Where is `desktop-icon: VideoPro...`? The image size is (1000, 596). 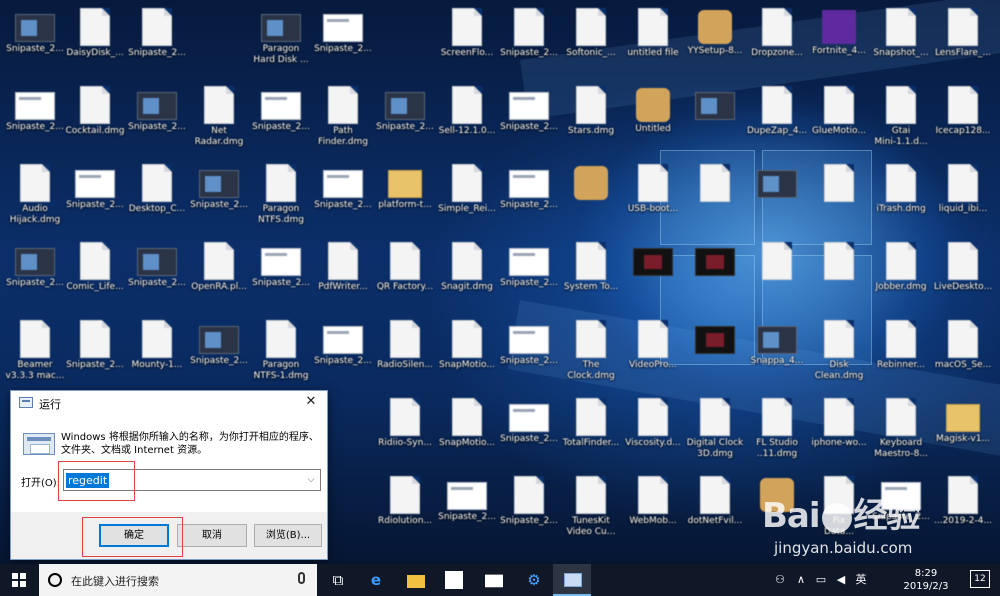 desktop-icon: VideoPro... is located at coordinates (653, 355).